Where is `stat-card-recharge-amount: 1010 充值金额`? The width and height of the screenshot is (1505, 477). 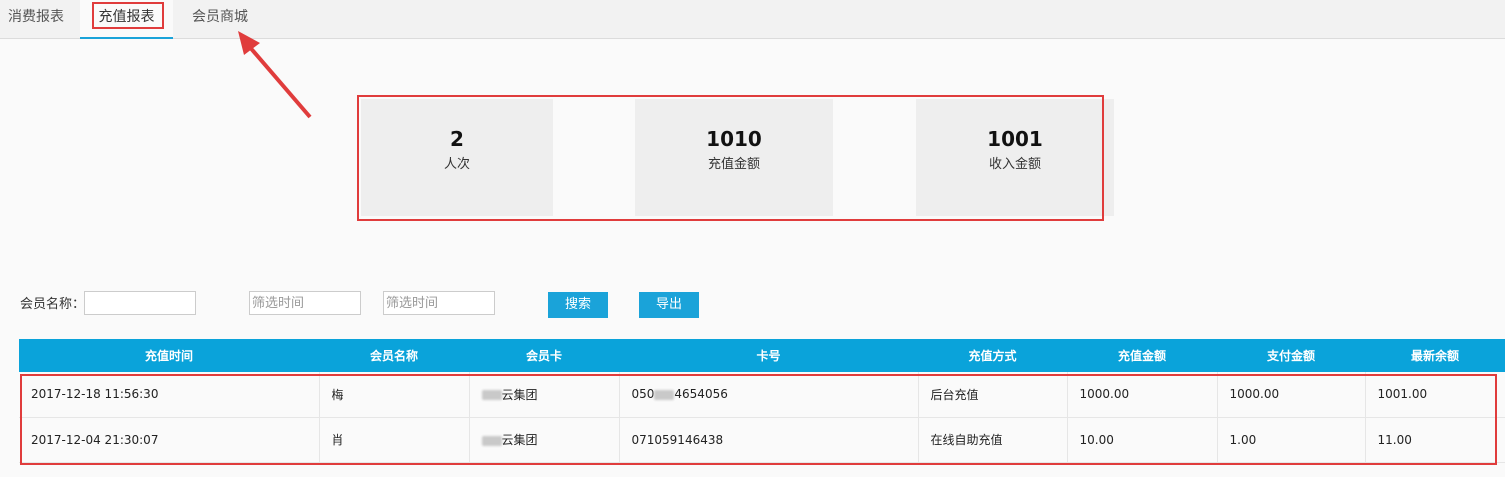 stat-card-recharge-amount: 1010 充值金额 is located at coordinates (734, 157).